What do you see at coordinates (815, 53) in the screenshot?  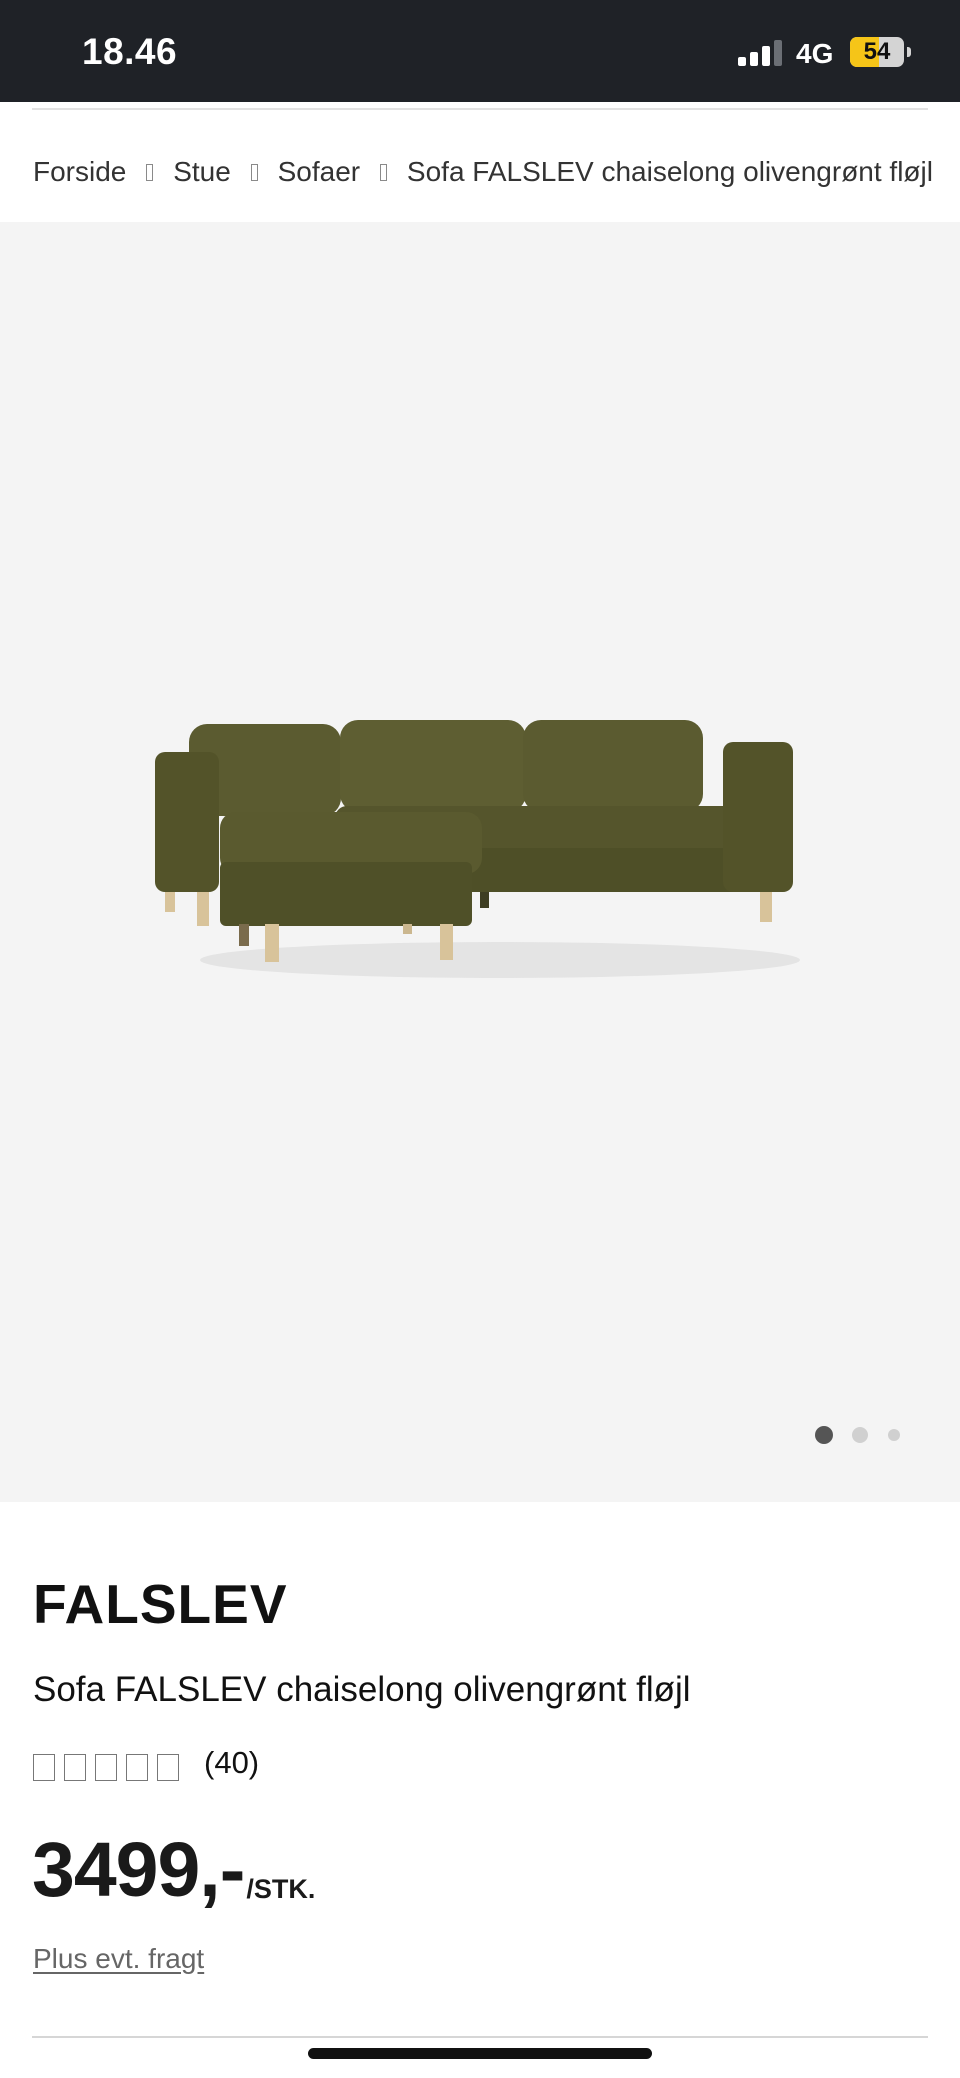 I see `network-type: 4G` at bounding box center [815, 53].